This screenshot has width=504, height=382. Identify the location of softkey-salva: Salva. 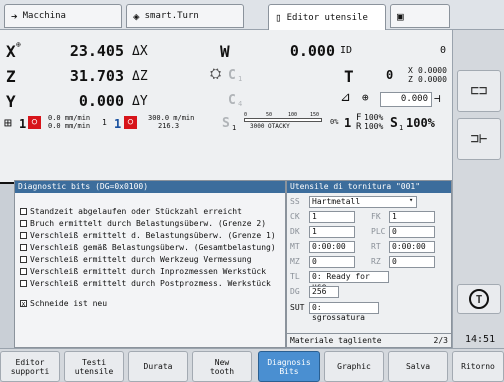
(418, 366).